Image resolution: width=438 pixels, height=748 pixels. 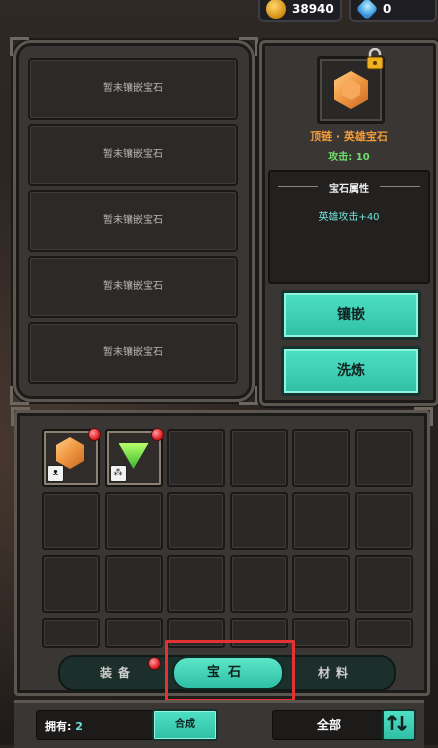 What do you see at coordinates (329, 725) in the screenshot?
I see `filter-select: 全部` at bounding box center [329, 725].